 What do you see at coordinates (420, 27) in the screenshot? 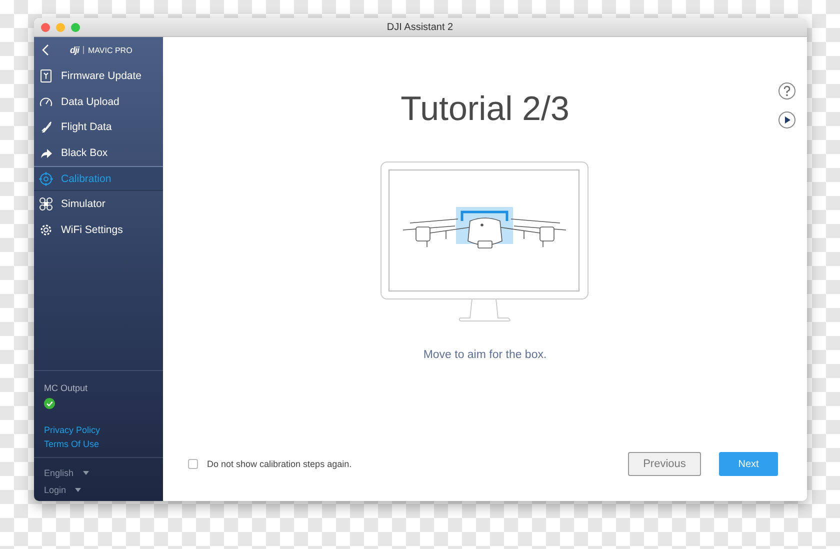
I see `window-title: DJI Assistant 2` at bounding box center [420, 27].